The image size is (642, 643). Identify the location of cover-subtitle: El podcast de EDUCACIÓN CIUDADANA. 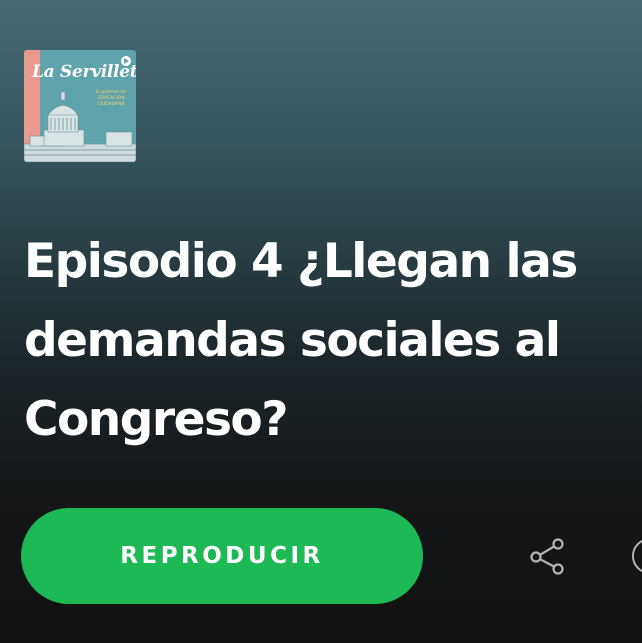
(111, 98).